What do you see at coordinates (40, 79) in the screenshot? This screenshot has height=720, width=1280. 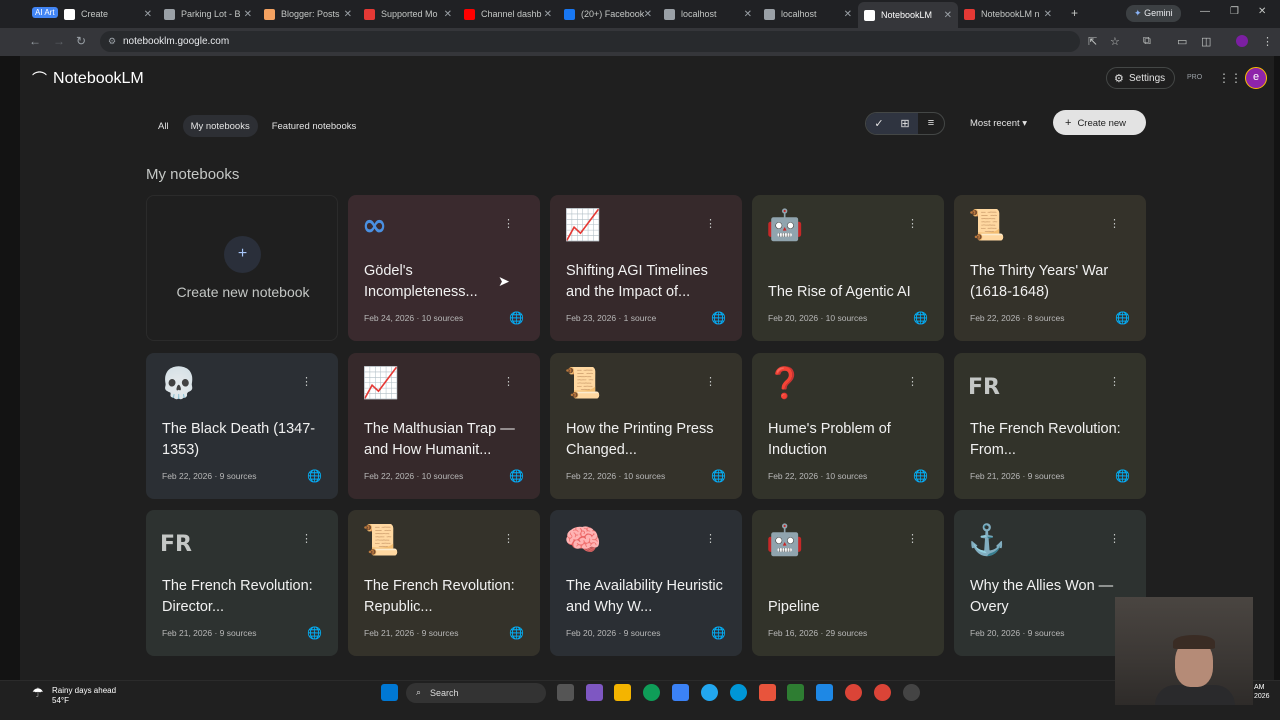 I see `notebooklm-logo-icon: ⌒` at bounding box center [40, 79].